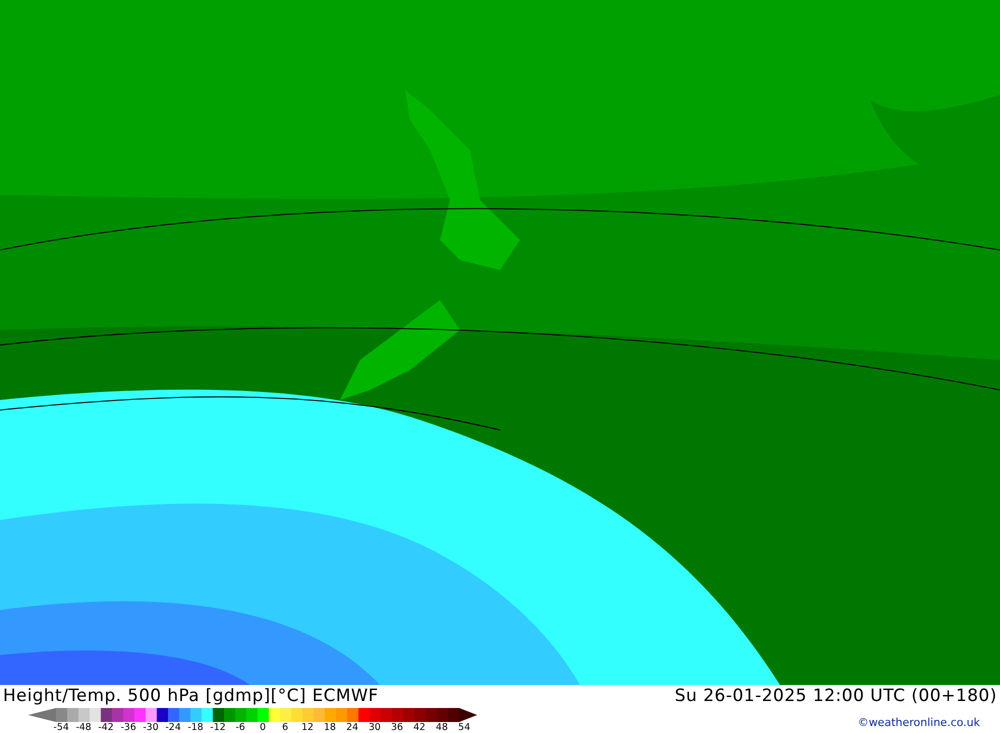 The width and height of the screenshot is (1000, 733). Describe the element at coordinates (397, 727) in the screenshot. I see `scale-tick-label: 36` at that location.